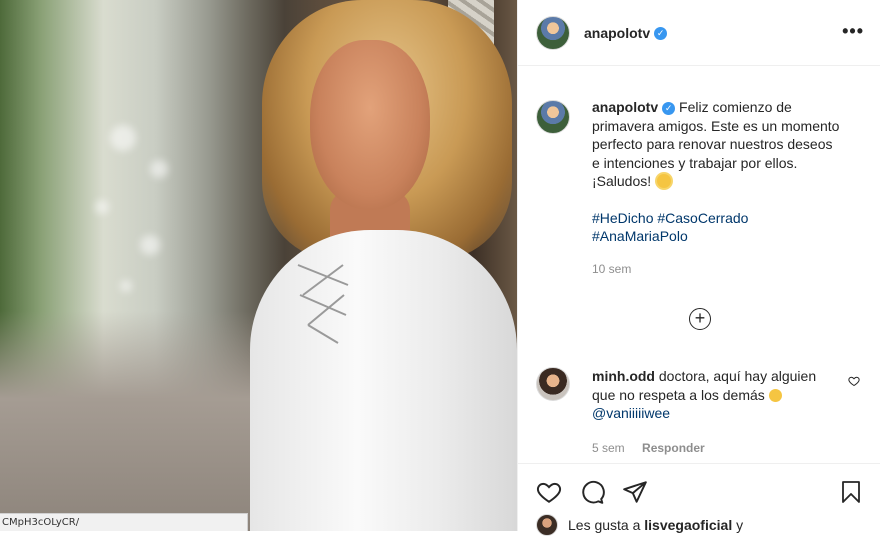 The height and width of the screenshot is (536, 880). What do you see at coordinates (854, 381) in the screenshot?
I see `small-heart-icon` at bounding box center [854, 381].